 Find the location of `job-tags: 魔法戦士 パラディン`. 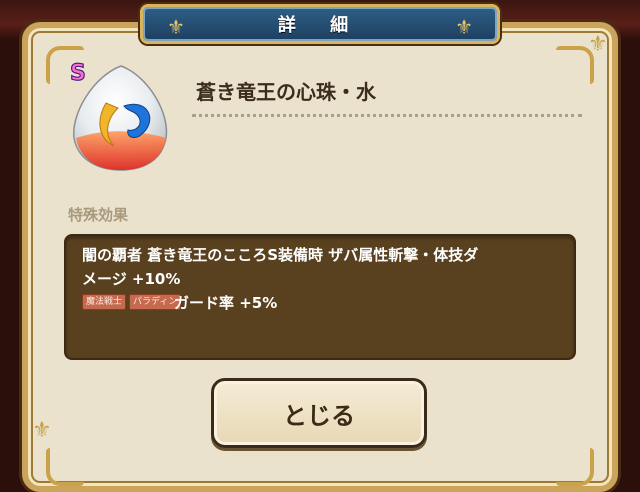

job-tags: 魔法戦士 パラディン is located at coordinates (132, 302).